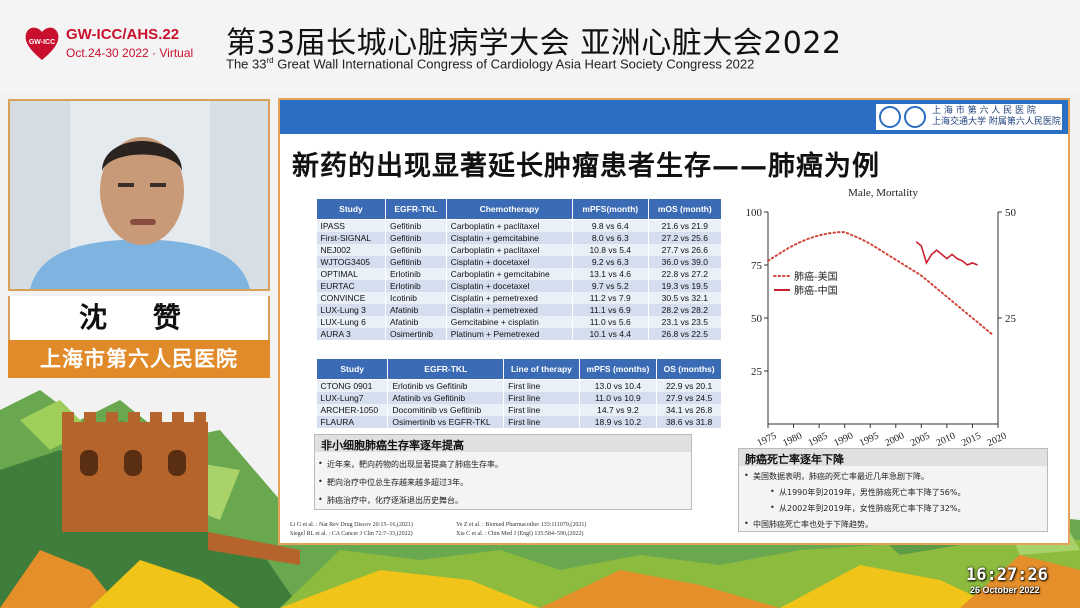 Image resolution: width=1080 pixels, height=608 pixels. I want to click on x-tick-label: 2000, so click(894, 440).